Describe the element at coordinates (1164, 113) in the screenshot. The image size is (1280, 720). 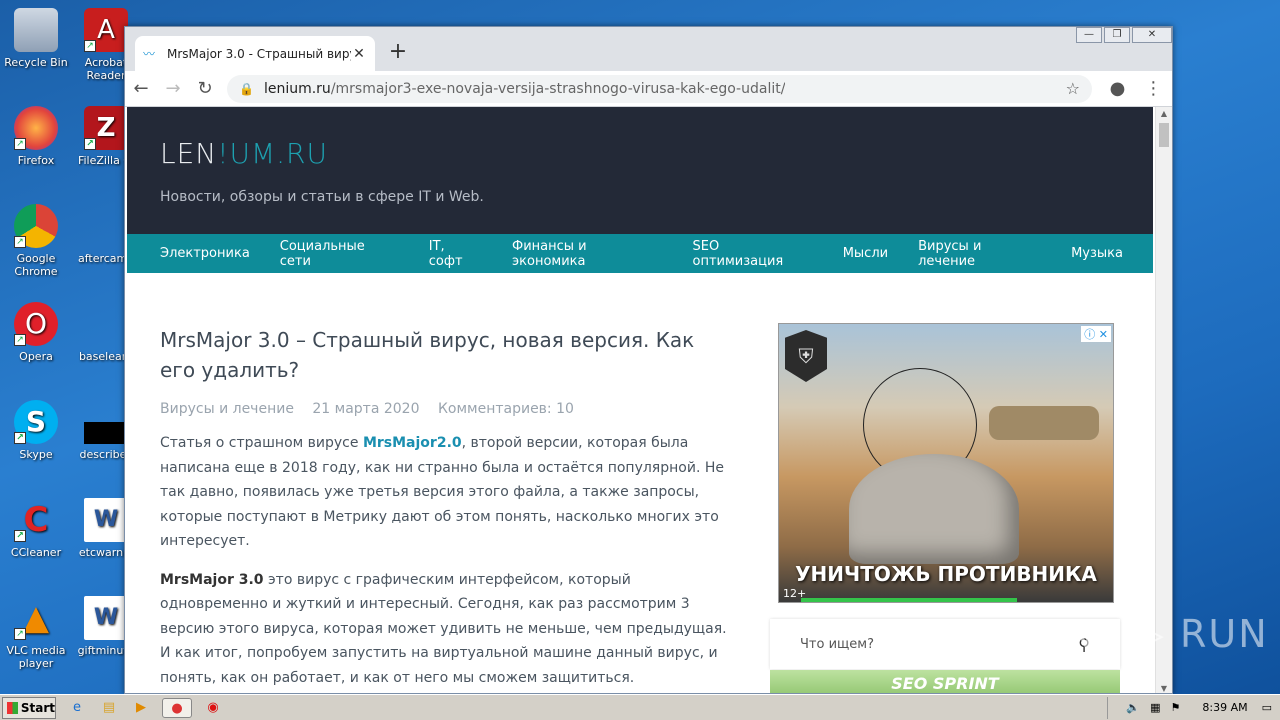
I see `scroll-up-arrow-icon: ▲` at that location.